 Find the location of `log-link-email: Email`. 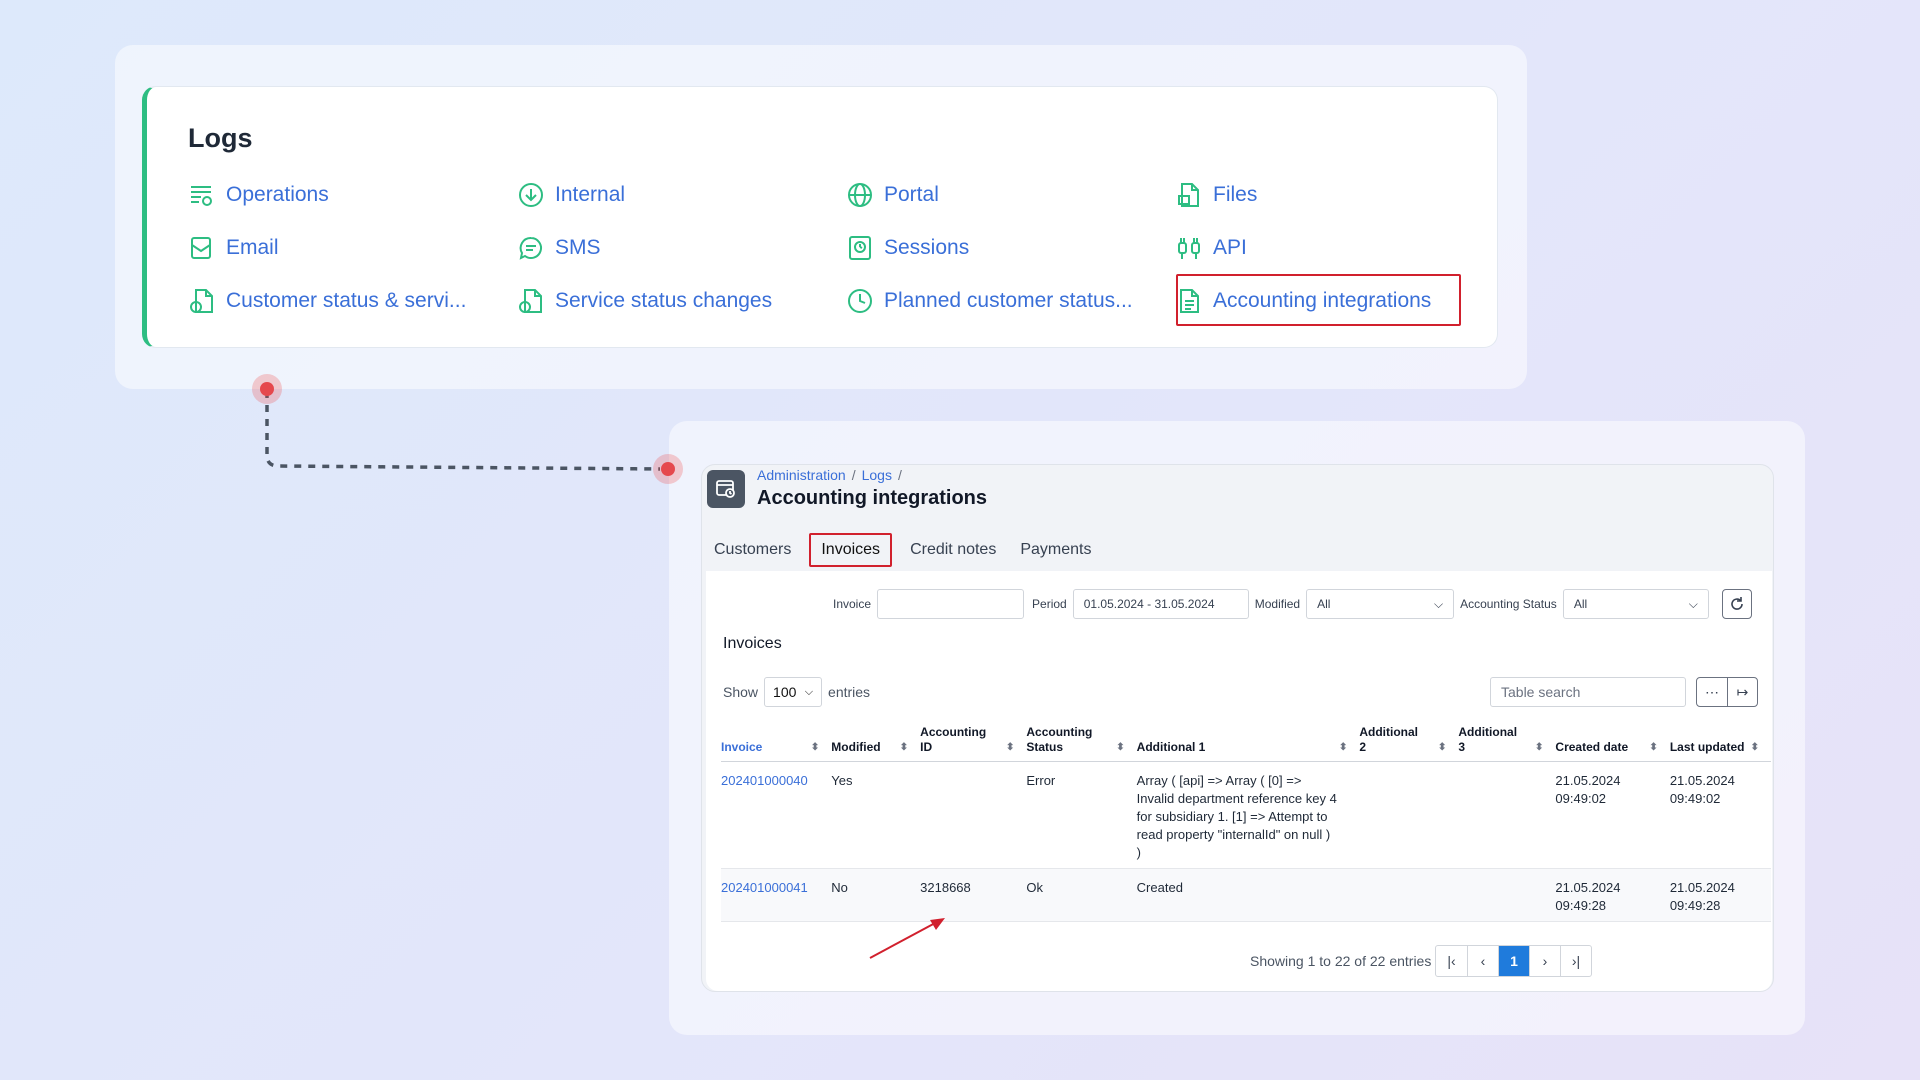

log-link-email: Email is located at coordinates (352, 248).